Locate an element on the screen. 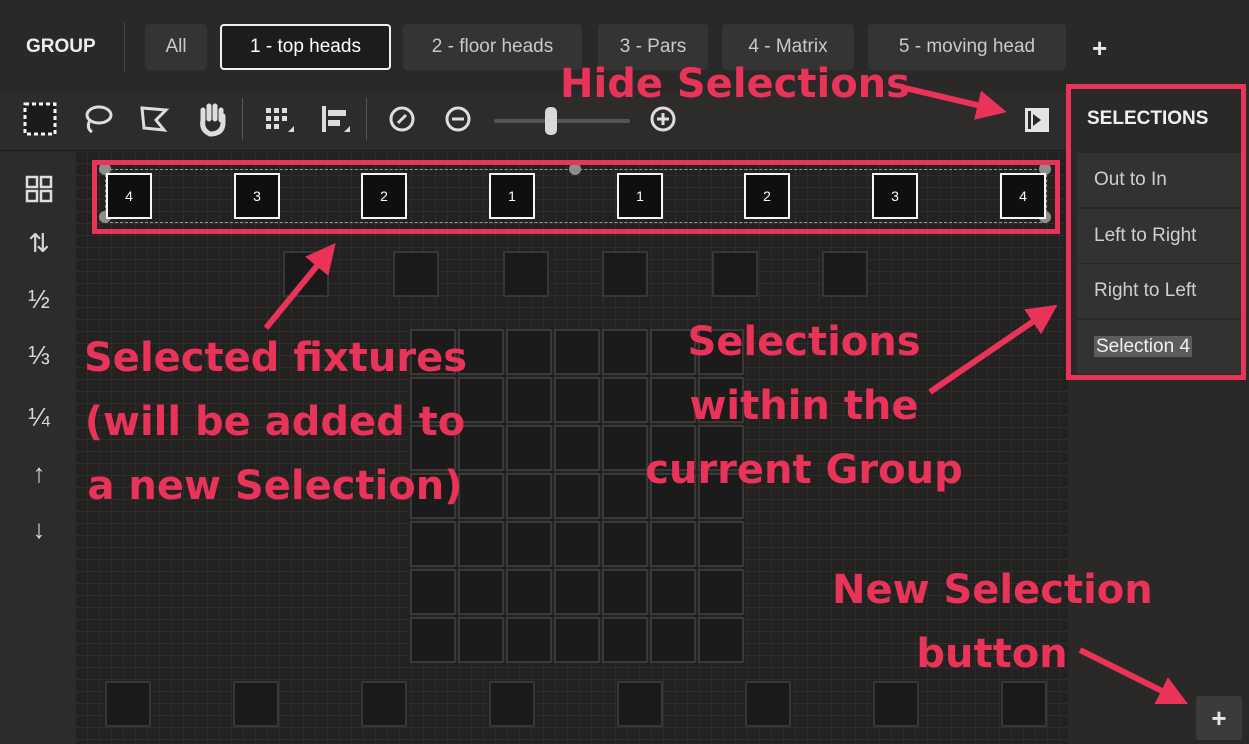  grid-snap-icon is located at coordinates (280, 119).